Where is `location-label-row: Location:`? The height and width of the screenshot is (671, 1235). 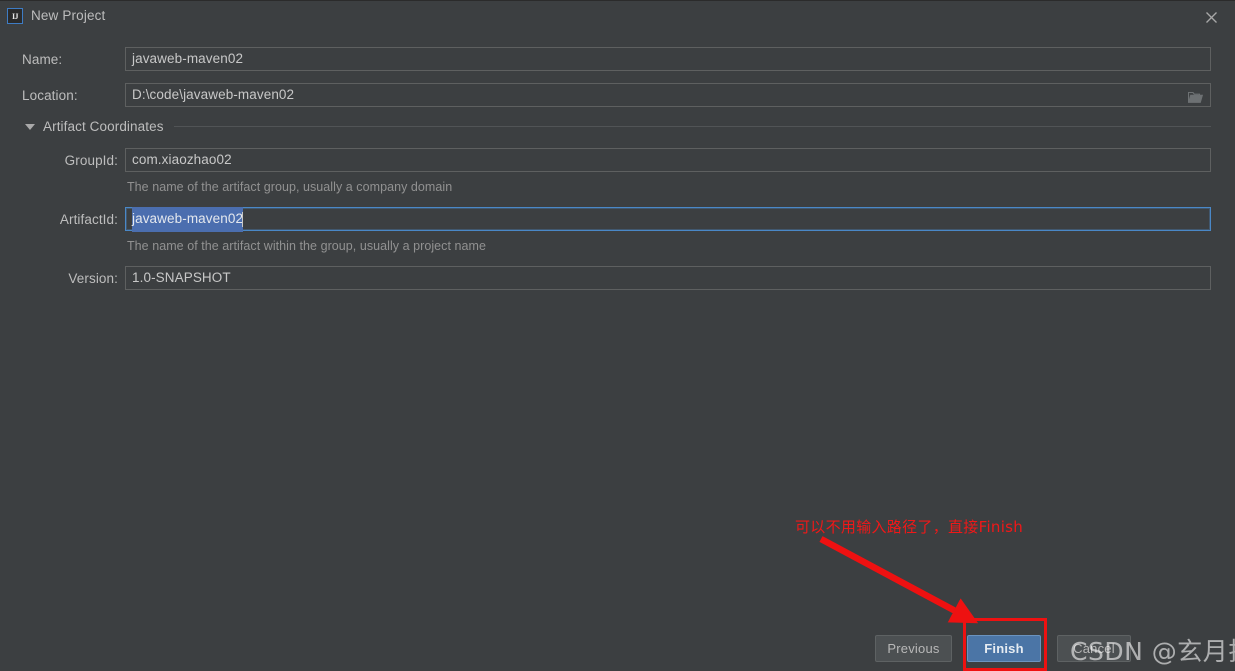
location-label-row: Location: is located at coordinates (70, 95).